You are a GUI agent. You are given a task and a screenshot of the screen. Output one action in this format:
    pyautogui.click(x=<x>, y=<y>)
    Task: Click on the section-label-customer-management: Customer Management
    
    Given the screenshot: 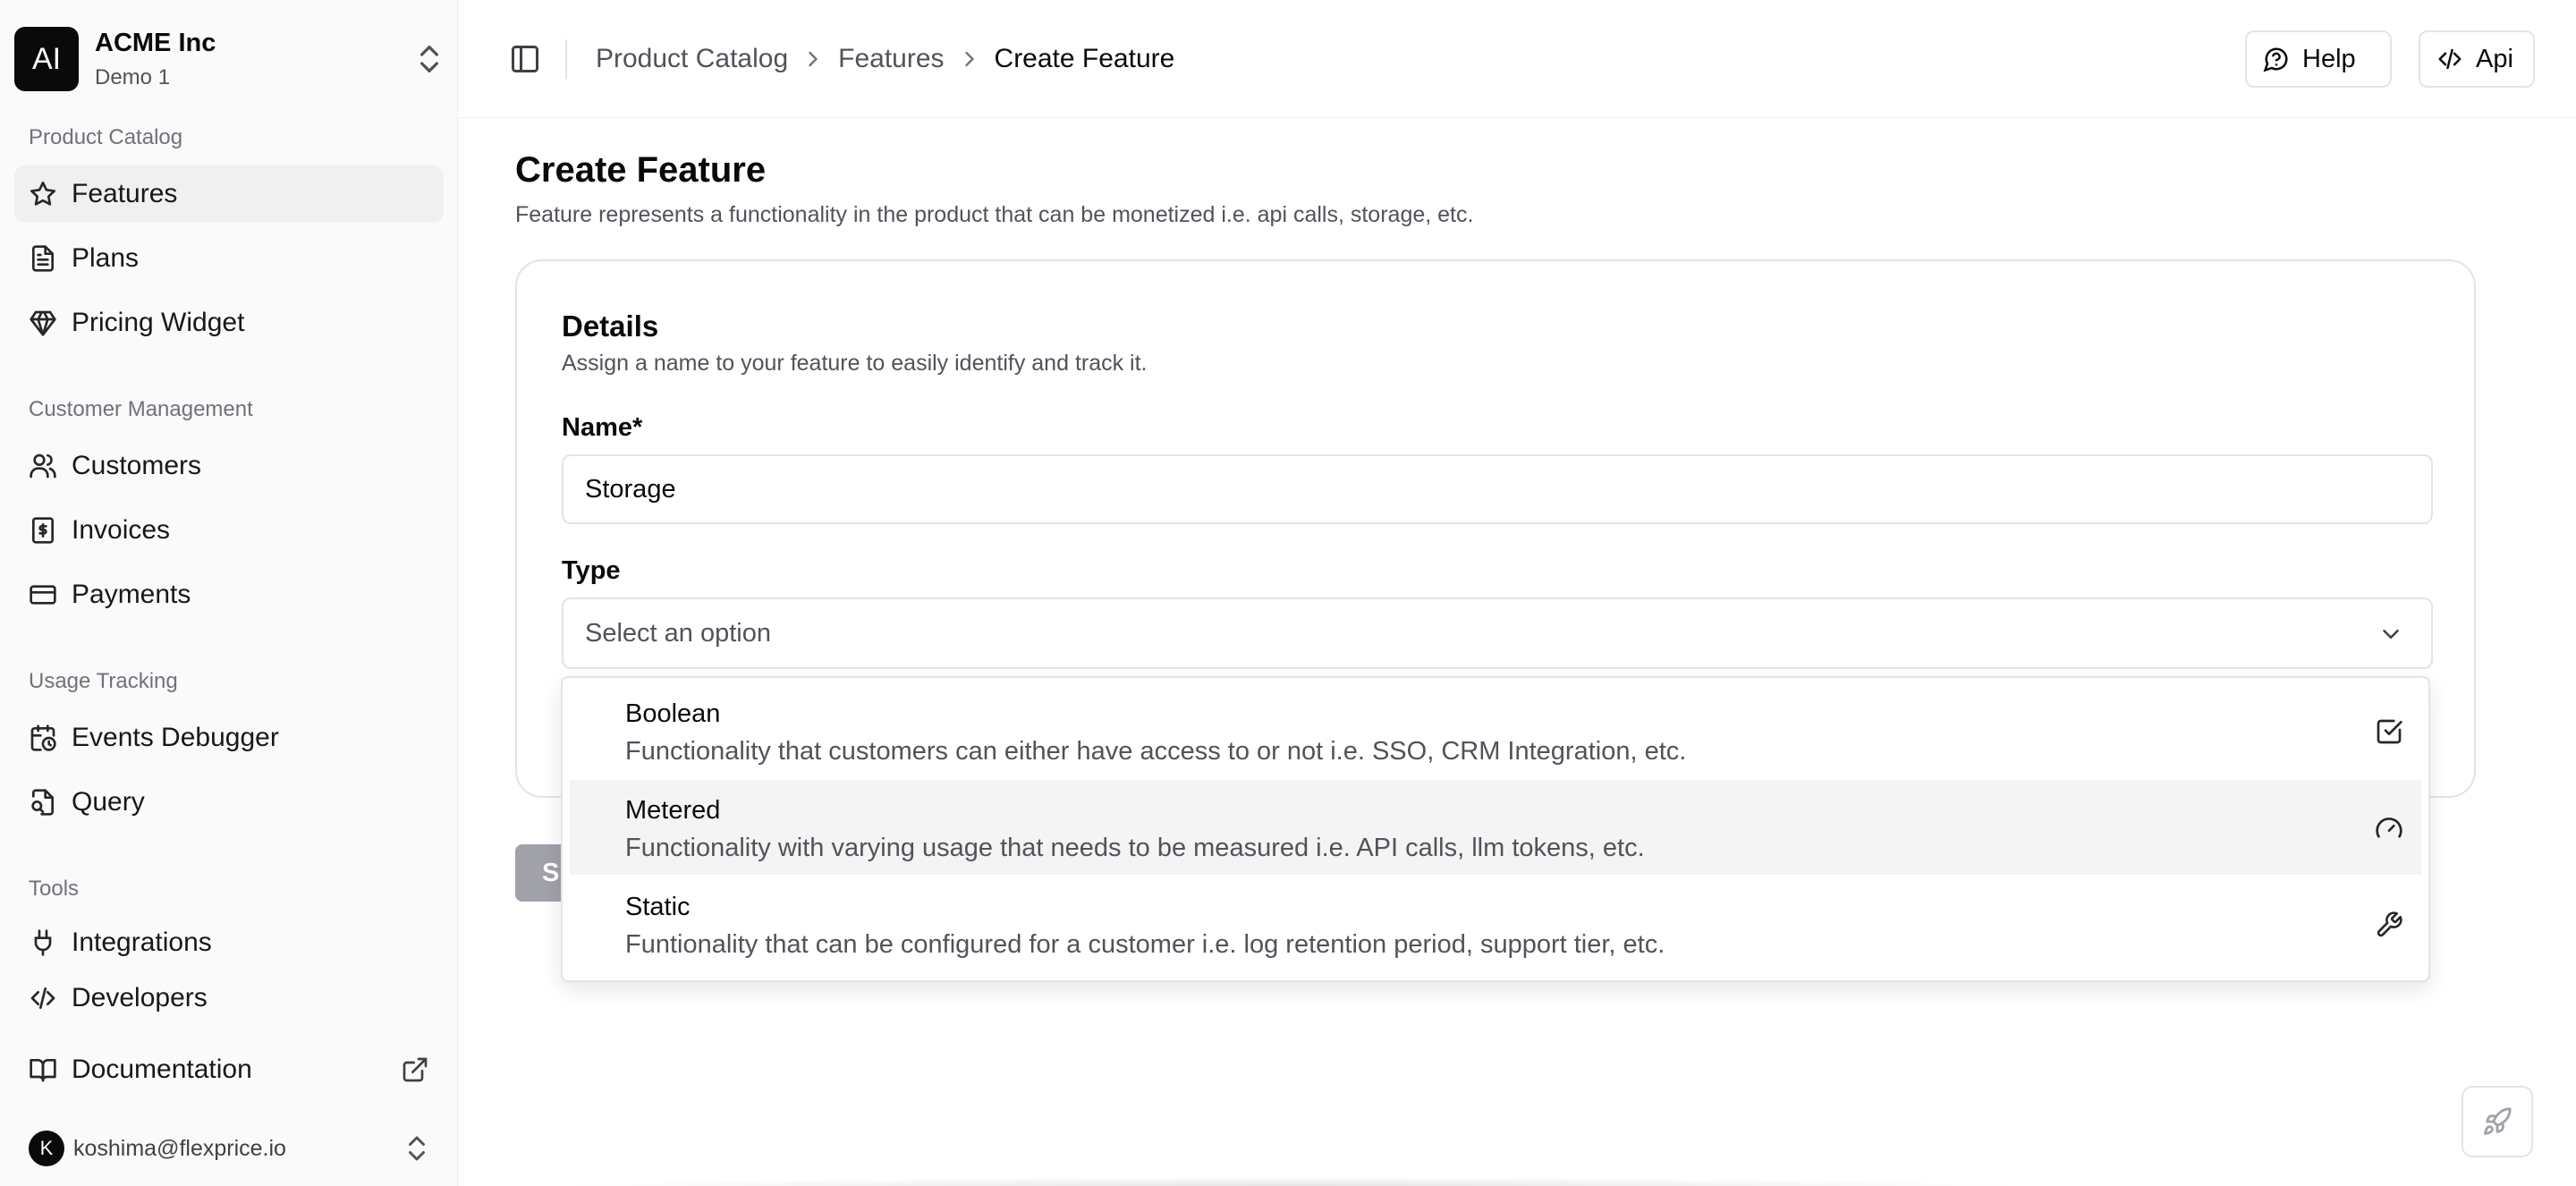 What is the action you would take?
    pyautogui.click(x=141, y=409)
    